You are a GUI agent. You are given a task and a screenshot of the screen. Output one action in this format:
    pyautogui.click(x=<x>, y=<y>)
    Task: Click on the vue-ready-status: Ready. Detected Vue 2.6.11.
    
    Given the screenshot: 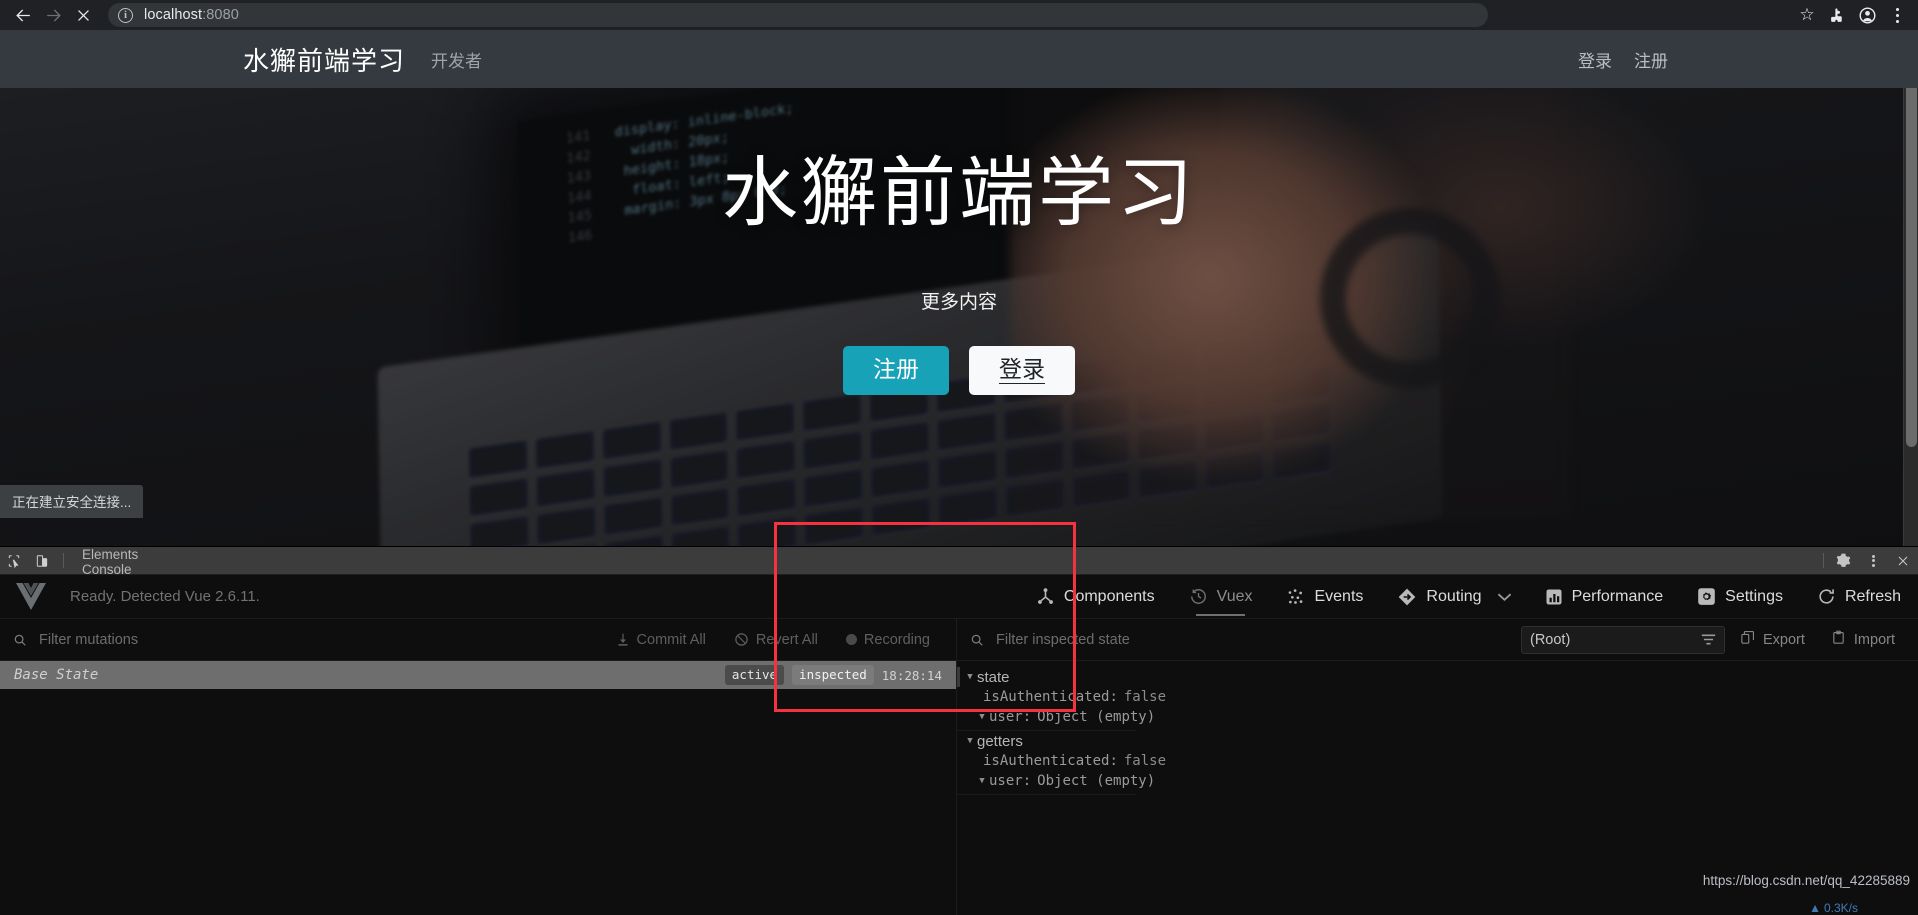 What is the action you would take?
    pyautogui.click(x=165, y=596)
    